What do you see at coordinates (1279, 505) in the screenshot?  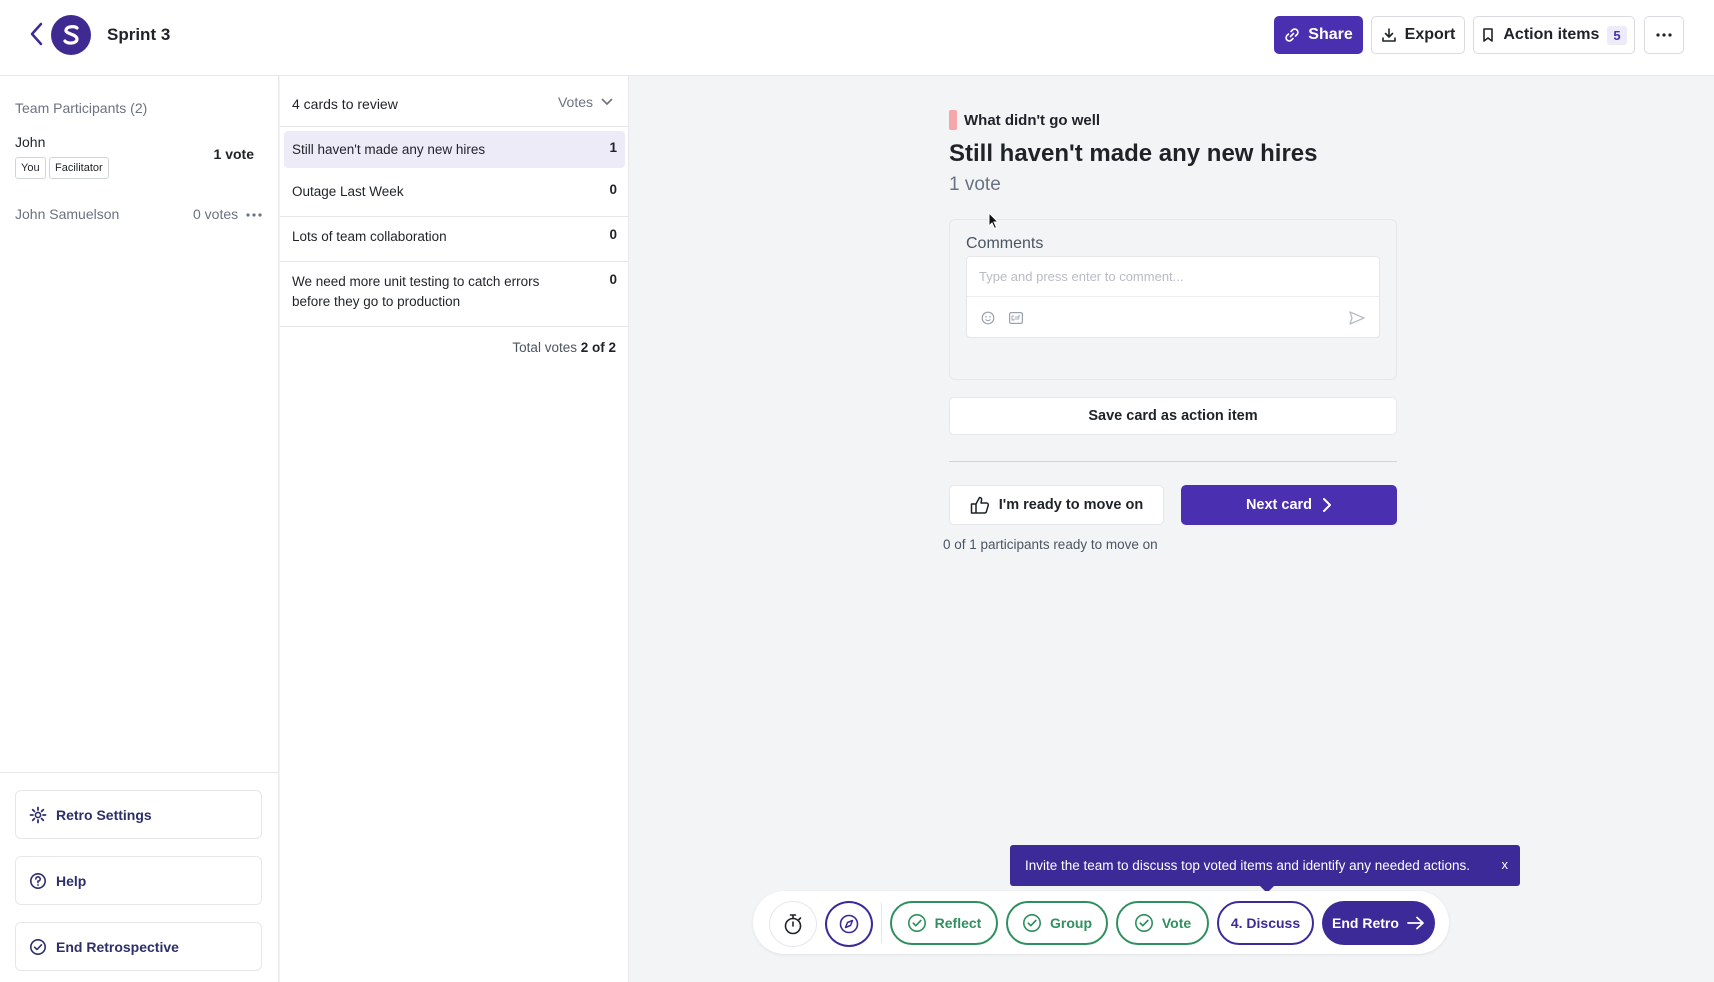 I see `next-card-label: Next card` at bounding box center [1279, 505].